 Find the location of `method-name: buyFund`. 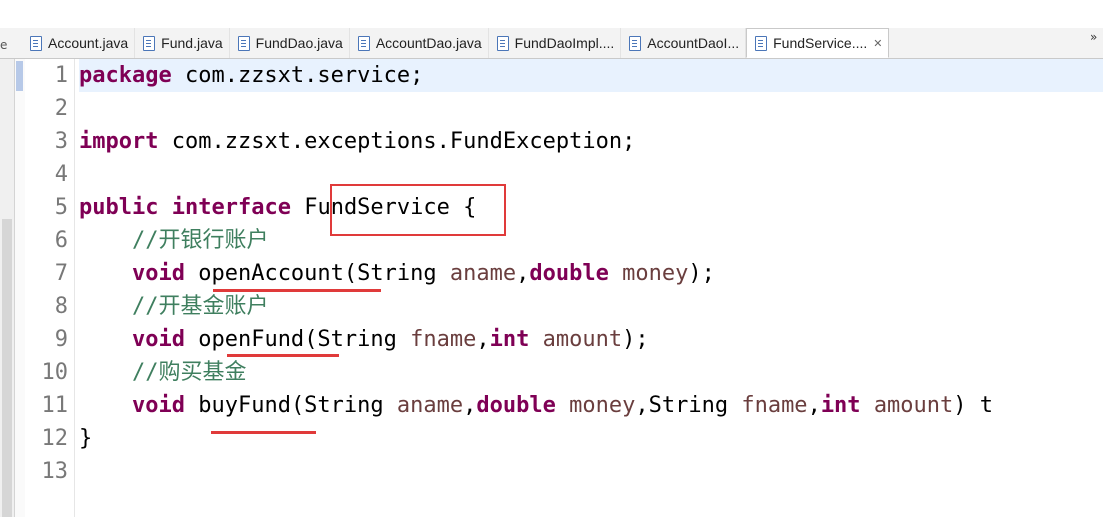

method-name: buyFund is located at coordinates (244, 405).